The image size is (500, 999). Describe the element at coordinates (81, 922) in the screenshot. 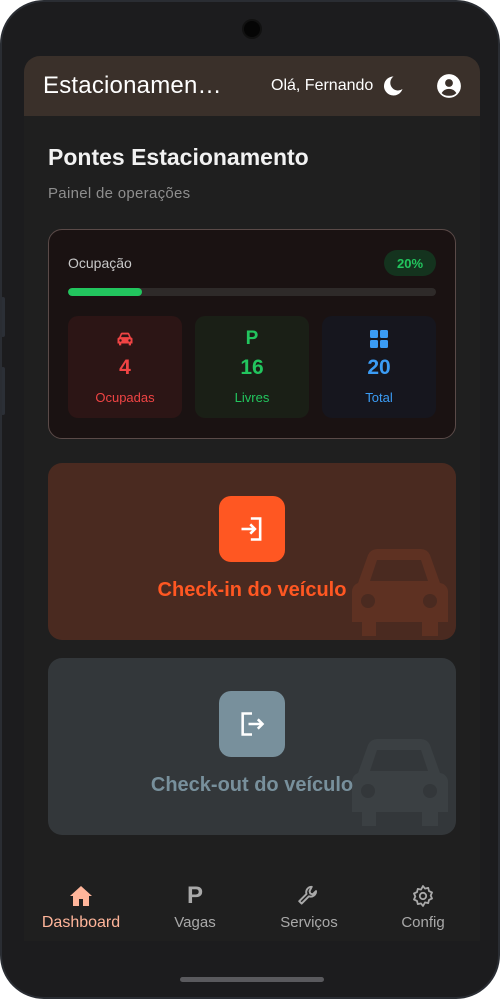

I see `nav-label: Dashboard` at that location.